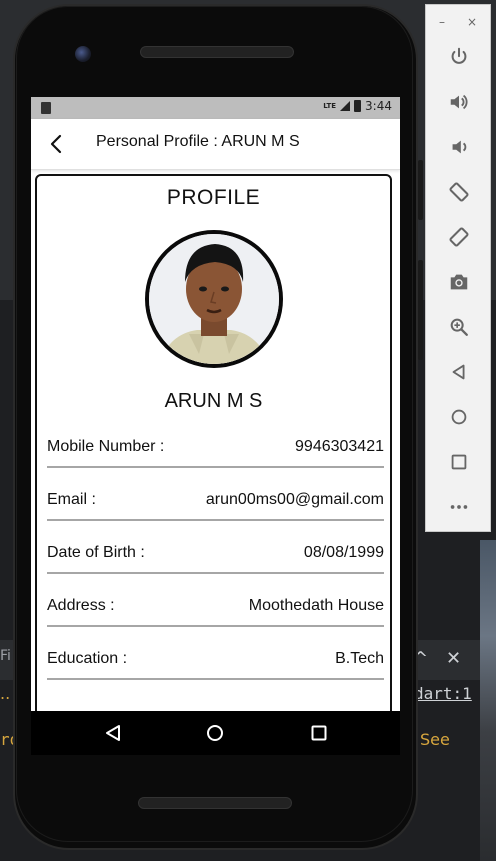 The image size is (496, 861). What do you see at coordinates (215, 664) in the screenshot?
I see `education-row: Education : B.Tech` at bounding box center [215, 664].